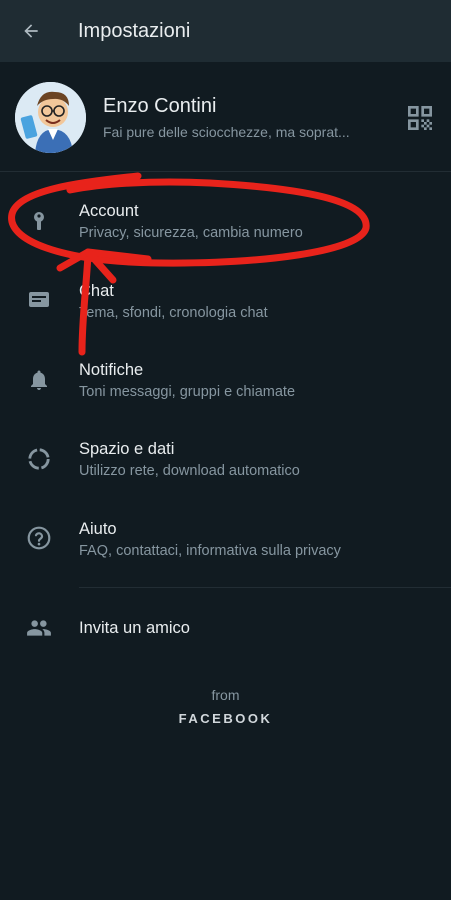 The width and height of the screenshot is (451, 900). I want to click on menu-item-title: Aiuto, so click(98, 529).